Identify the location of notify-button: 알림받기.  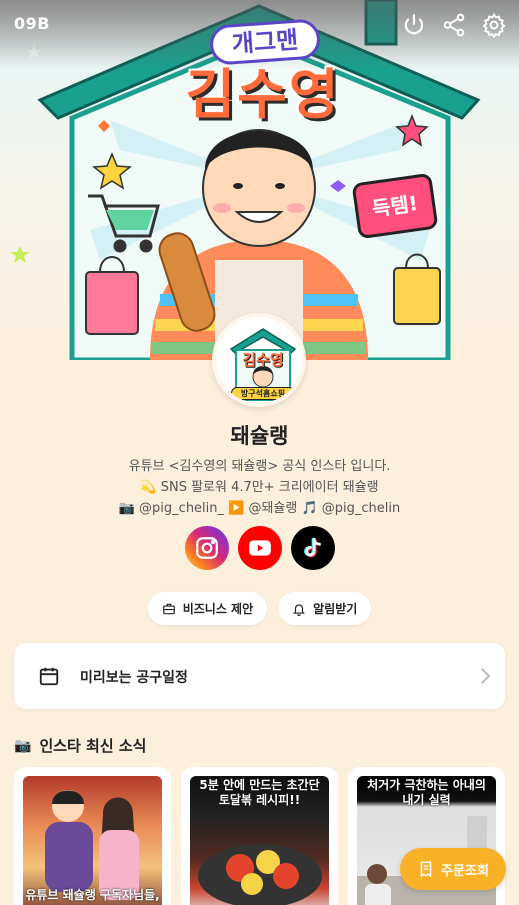
(325, 608).